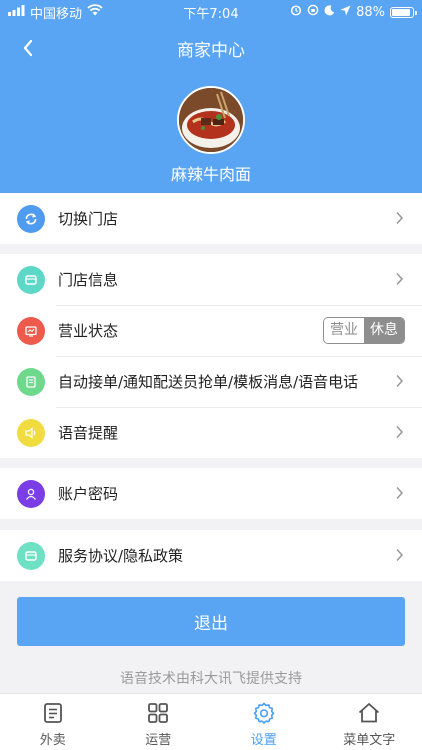 The width and height of the screenshot is (422, 750). I want to click on row-account-password: 账户密码, so click(211, 493).